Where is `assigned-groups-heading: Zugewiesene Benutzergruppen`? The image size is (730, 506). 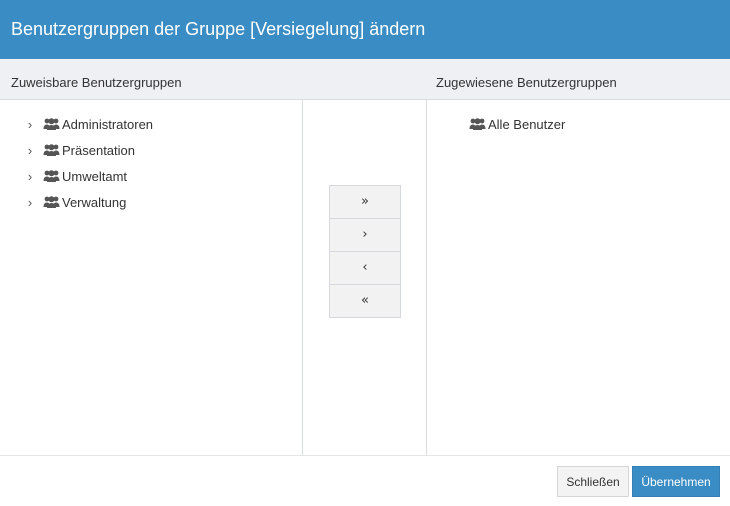
assigned-groups-heading: Zugewiesene Benutzergruppen is located at coordinates (526, 82).